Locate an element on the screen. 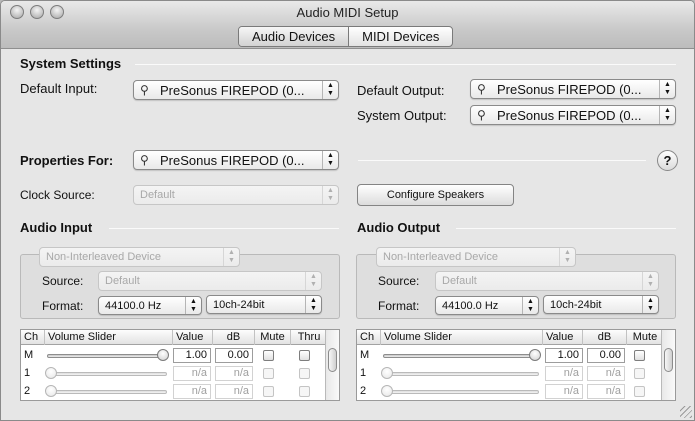 Image resolution: width=695 pixels, height=421 pixels. system-settings-heading: System Settings is located at coordinates (71, 63).